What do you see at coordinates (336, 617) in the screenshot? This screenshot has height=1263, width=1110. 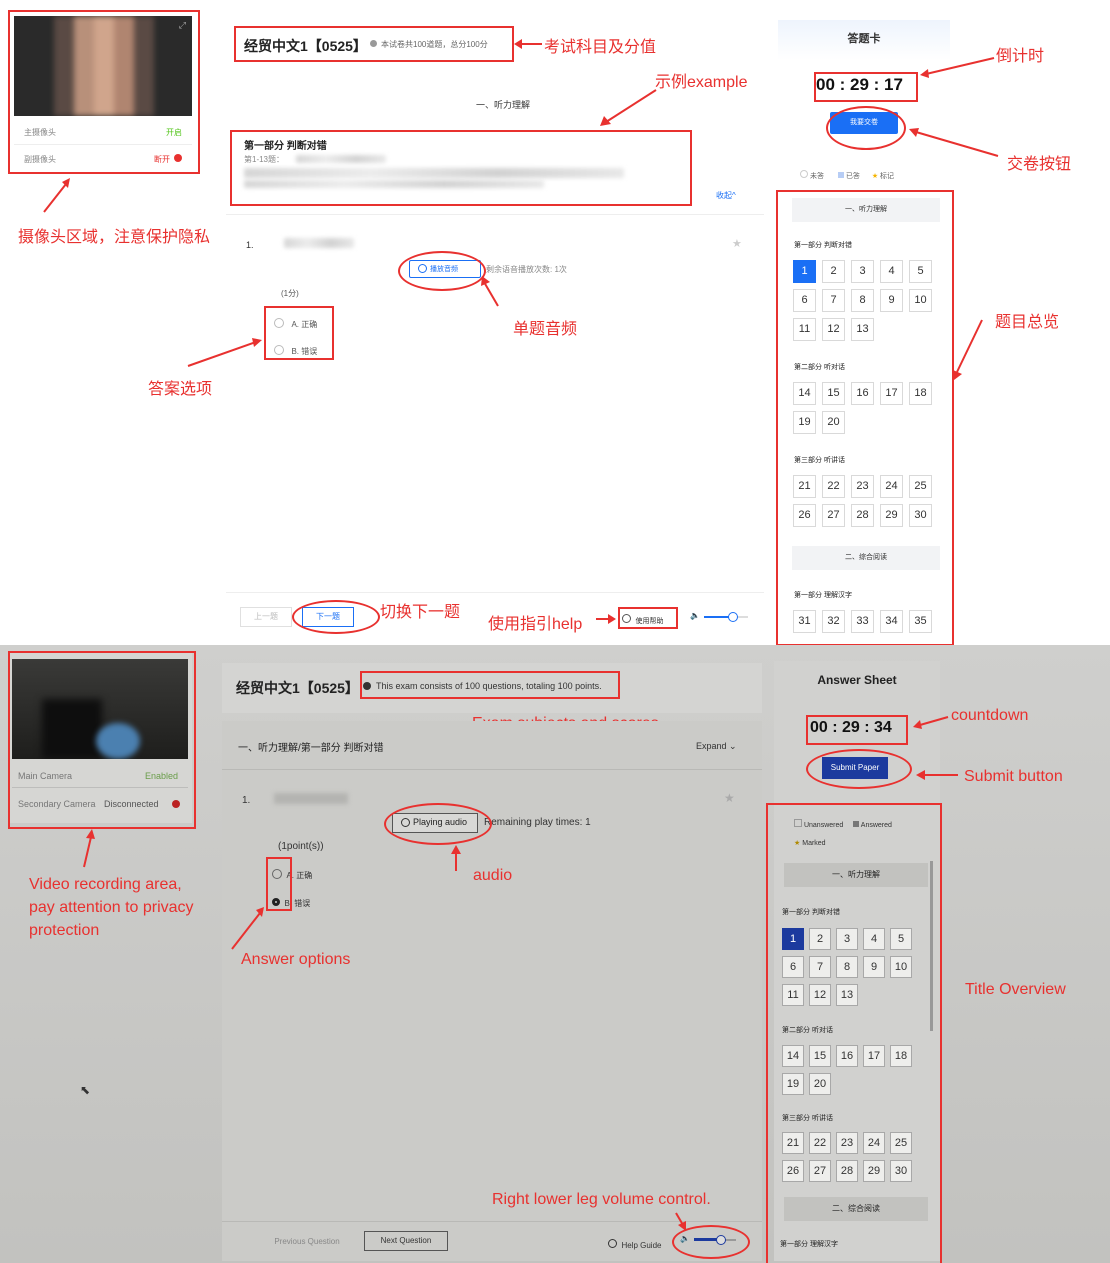 I see `next-highlight-oval` at bounding box center [336, 617].